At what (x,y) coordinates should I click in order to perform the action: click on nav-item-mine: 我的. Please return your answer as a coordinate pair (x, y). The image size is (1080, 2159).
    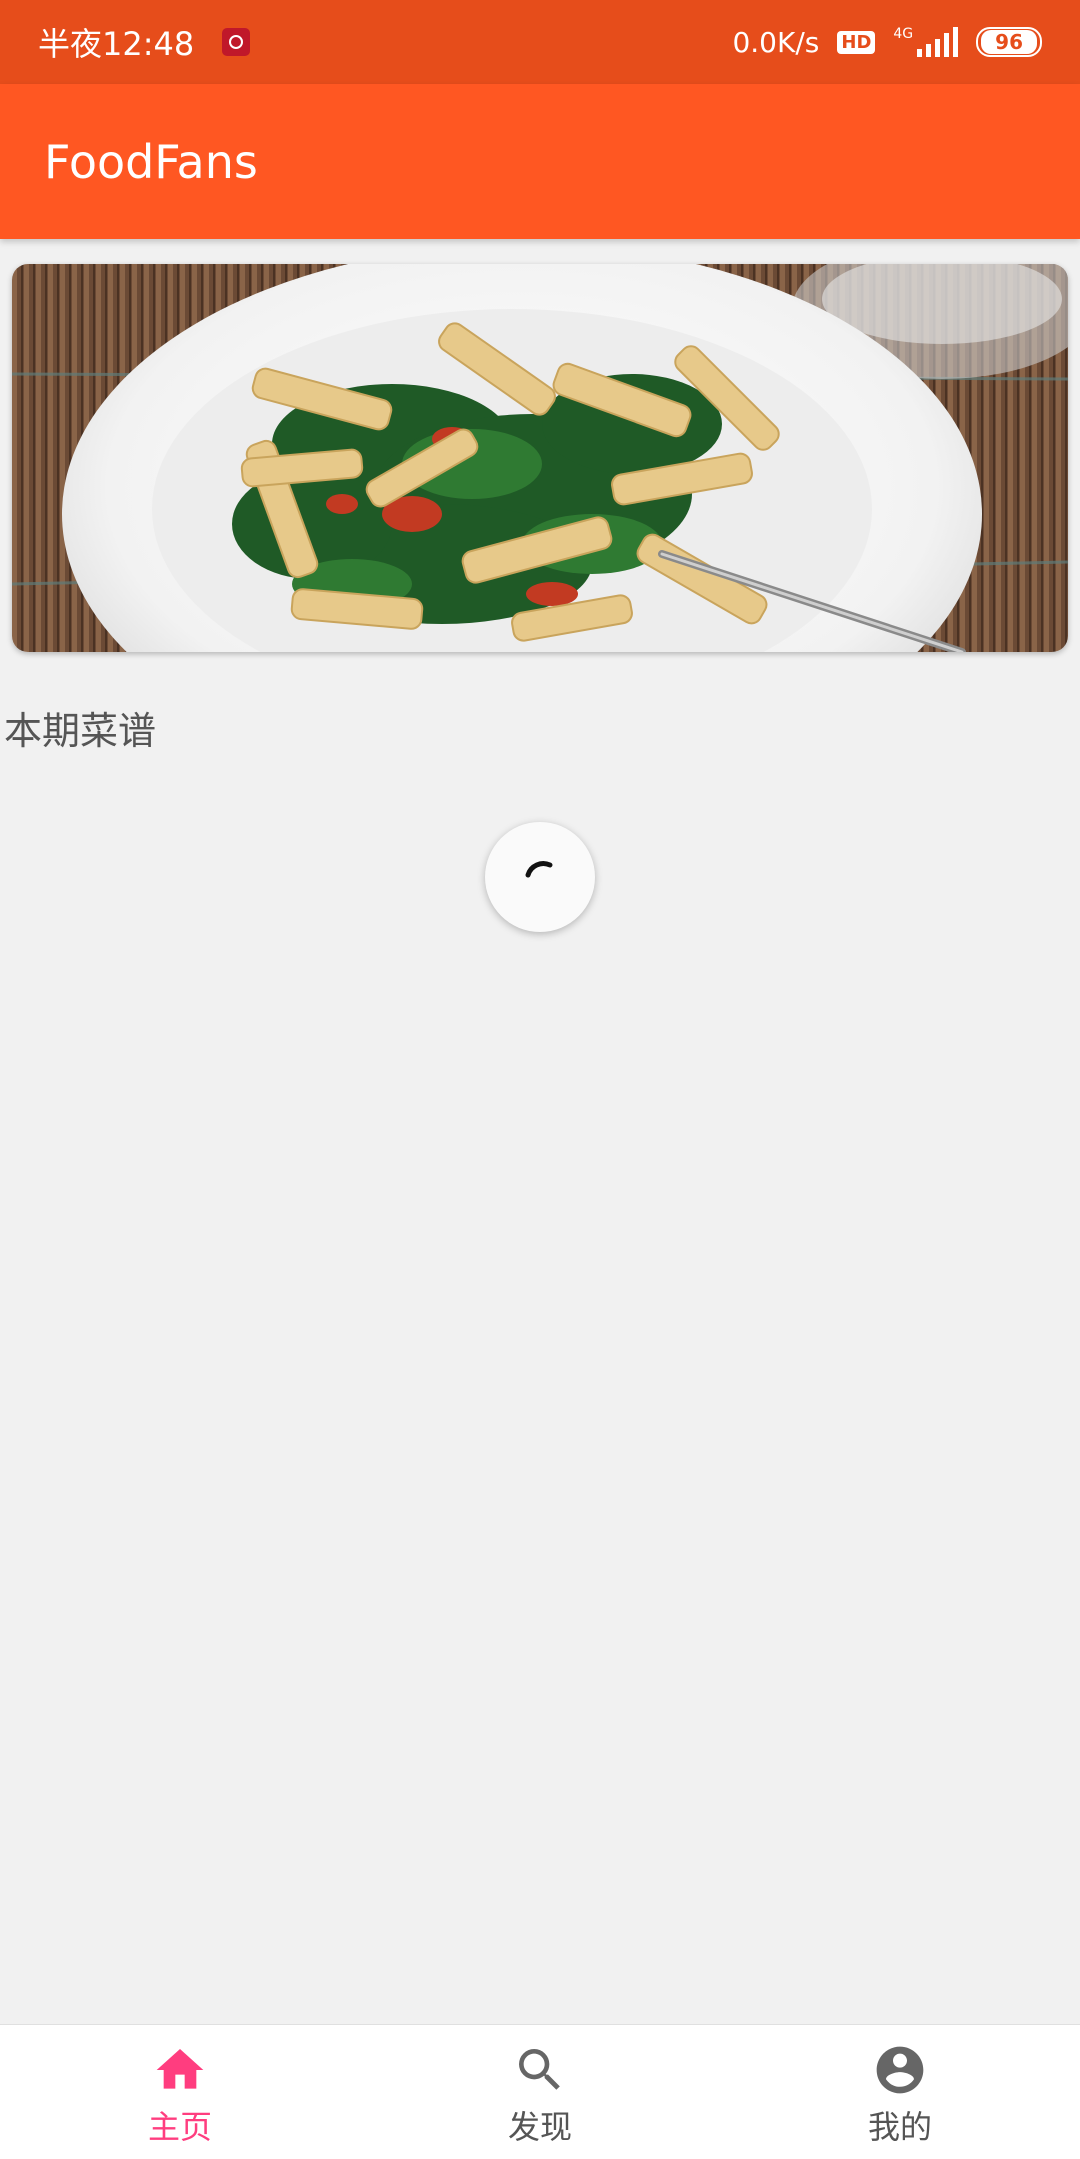
    Looking at the image, I should click on (900, 2092).